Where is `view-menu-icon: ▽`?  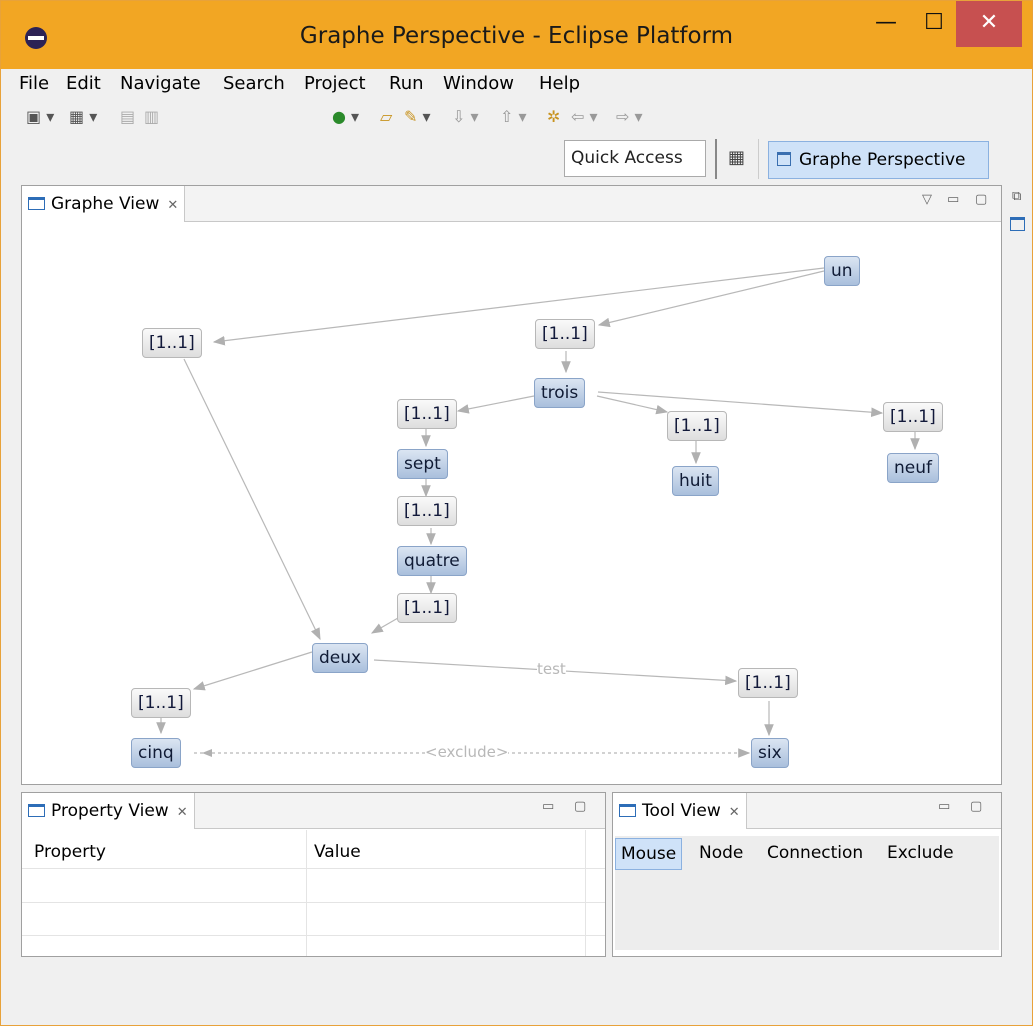 view-menu-icon: ▽ is located at coordinates (927, 199).